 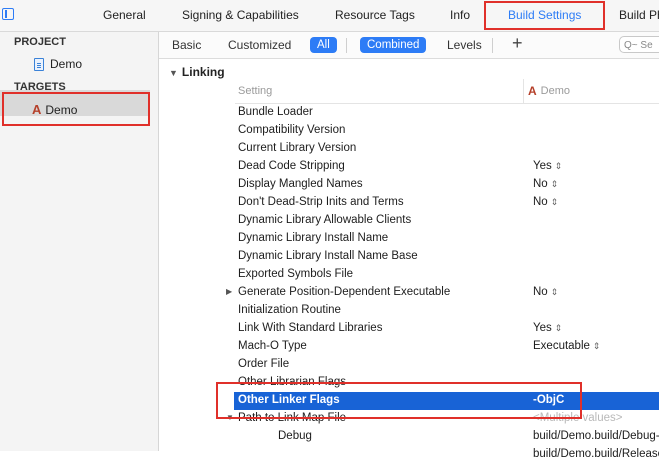 What do you see at coordinates (639, 44) in the screenshot?
I see `search-field: Q~ Se` at bounding box center [639, 44].